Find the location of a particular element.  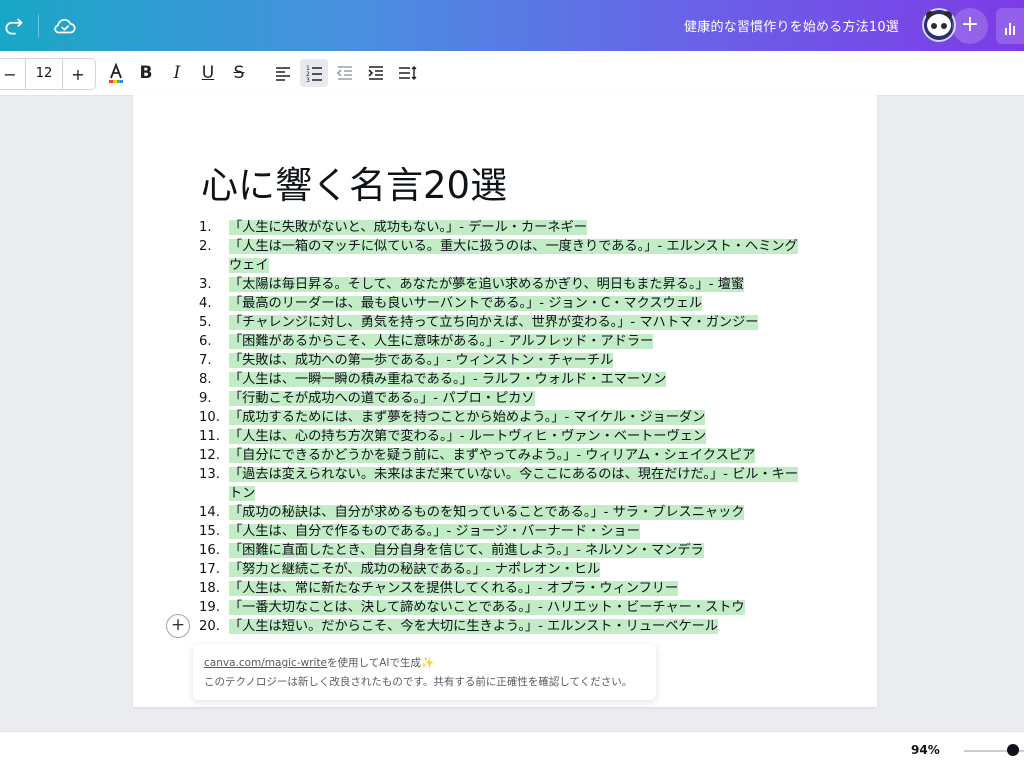

list-item: 15. 「人生は、自分で作るものである。」- ジョージ・バーナード・ショー is located at coordinates (504, 531).